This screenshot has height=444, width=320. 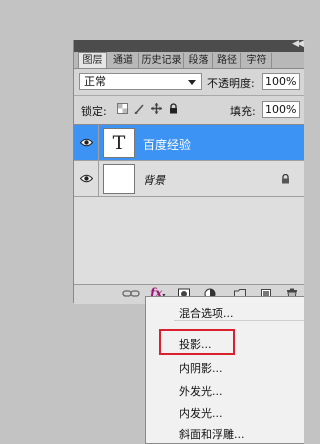 I want to click on fill-label: 填充:, so click(x=243, y=111).